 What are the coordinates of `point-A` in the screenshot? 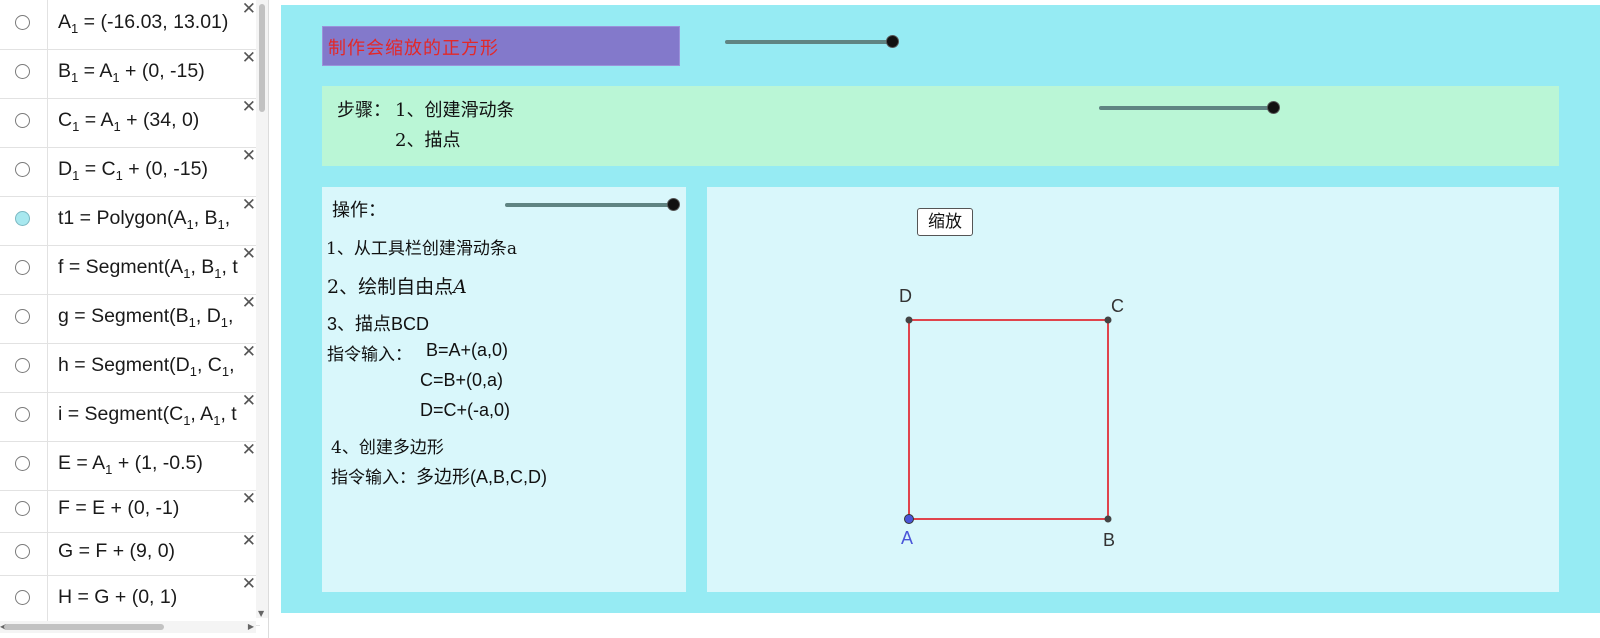 It's located at (909, 519).